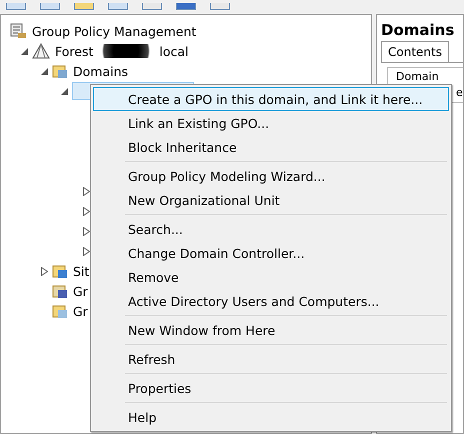 The width and height of the screenshot is (464, 434). What do you see at coordinates (271, 359) in the screenshot?
I see `menu-item: Refresh` at bounding box center [271, 359].